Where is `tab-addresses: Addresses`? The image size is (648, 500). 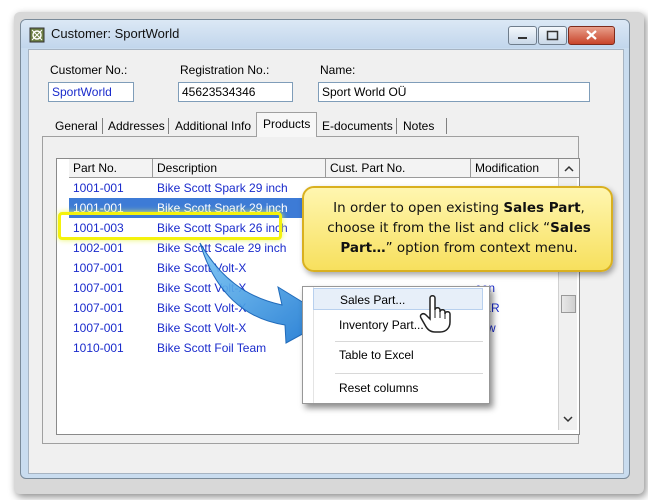
tab-addresses: Addresses is located at coordinates (136, 126).